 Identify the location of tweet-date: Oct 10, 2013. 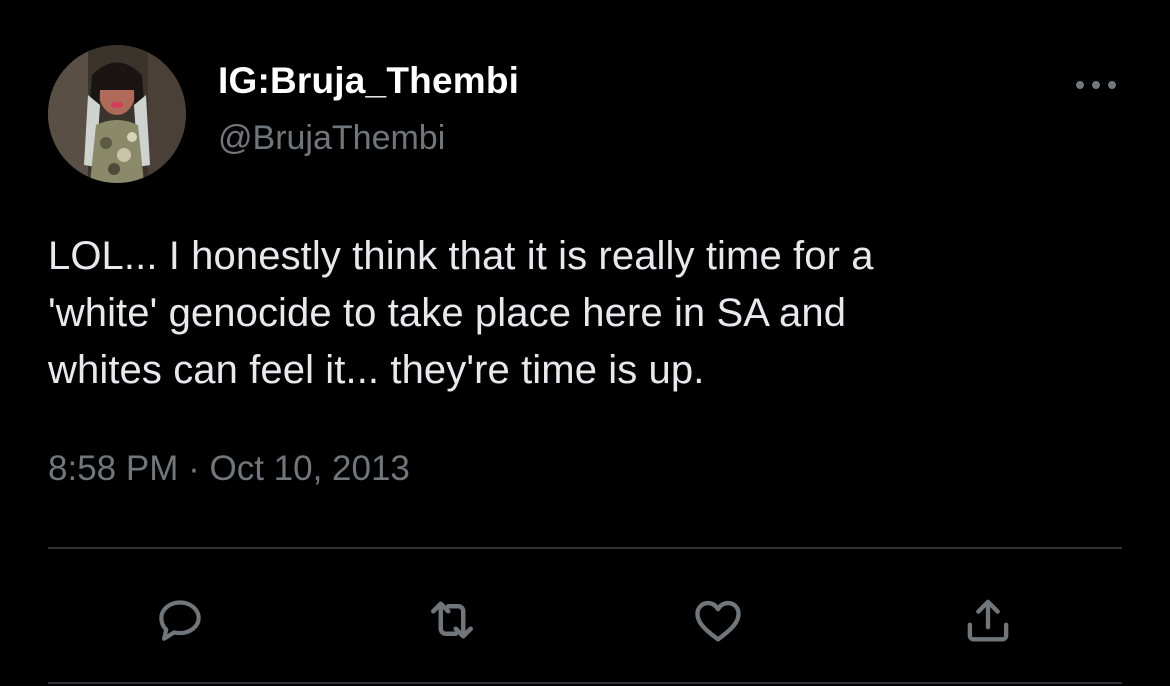
(309, 468).